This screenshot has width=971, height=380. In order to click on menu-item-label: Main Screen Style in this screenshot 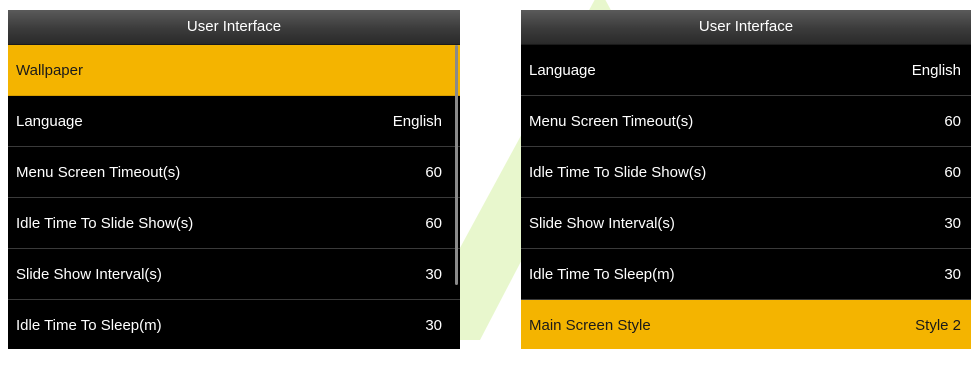, I will do `click(590, 325)`.